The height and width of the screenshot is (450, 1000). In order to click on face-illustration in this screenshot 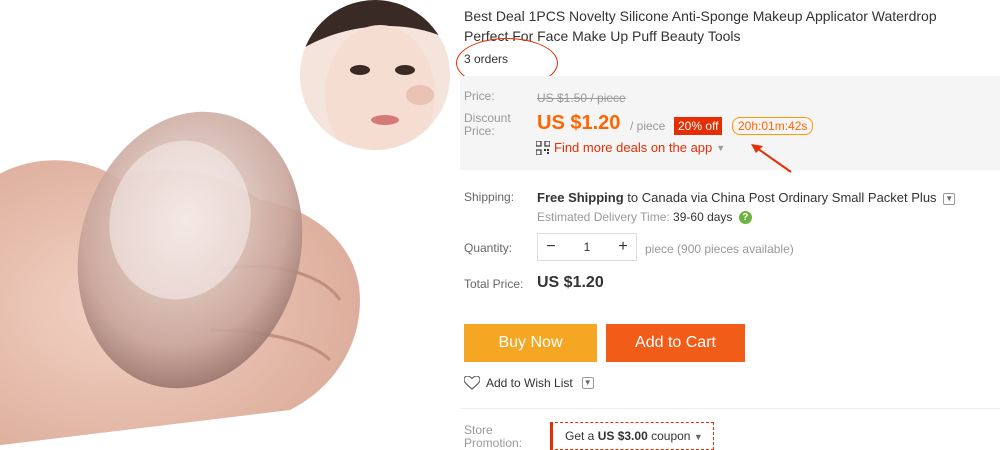, I will do `click(375, 75)`.